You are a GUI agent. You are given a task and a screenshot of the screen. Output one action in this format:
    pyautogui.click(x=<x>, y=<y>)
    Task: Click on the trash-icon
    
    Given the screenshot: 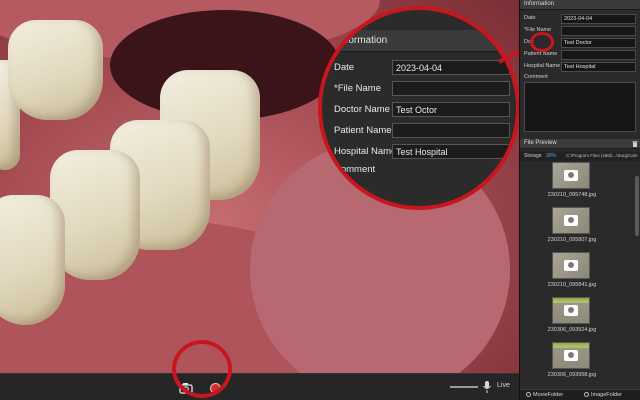 What is the action you would take?
    pyautogui.click(x=635, y=144)
    